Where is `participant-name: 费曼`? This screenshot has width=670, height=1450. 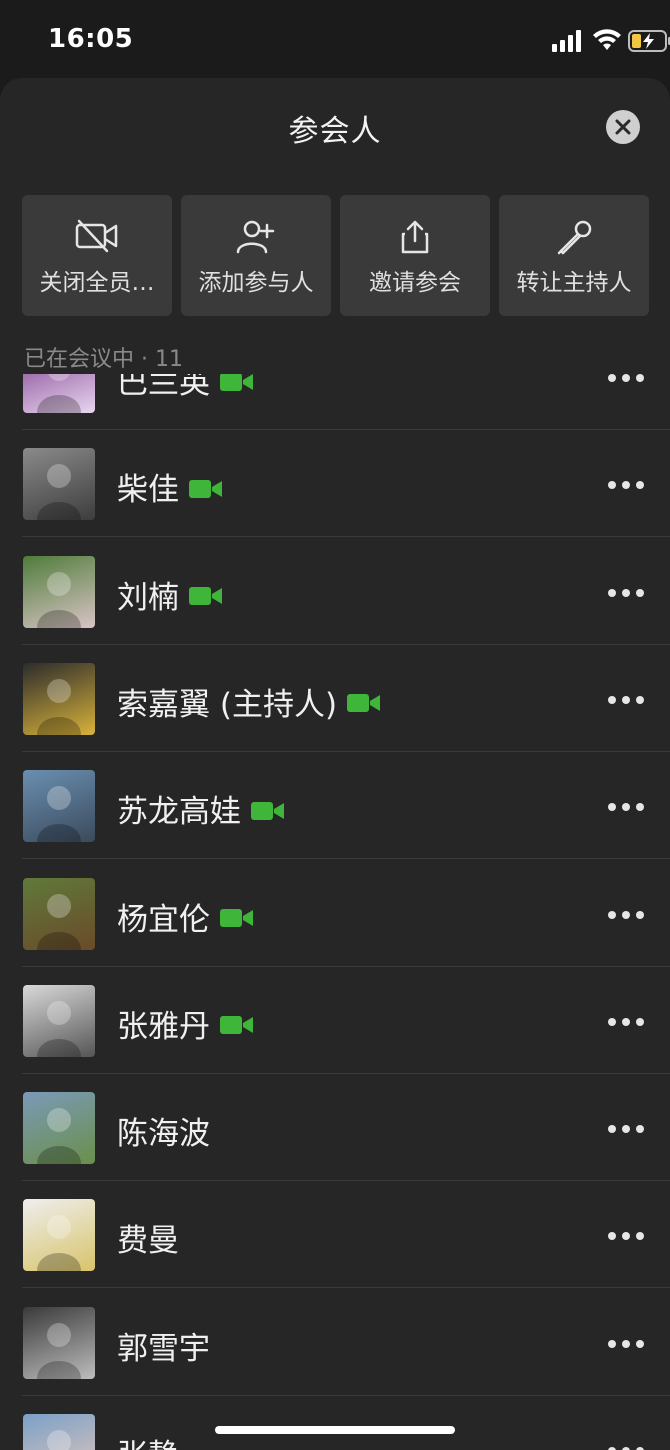 participant-name: 费曼 is located at coordinates (148, 1237).